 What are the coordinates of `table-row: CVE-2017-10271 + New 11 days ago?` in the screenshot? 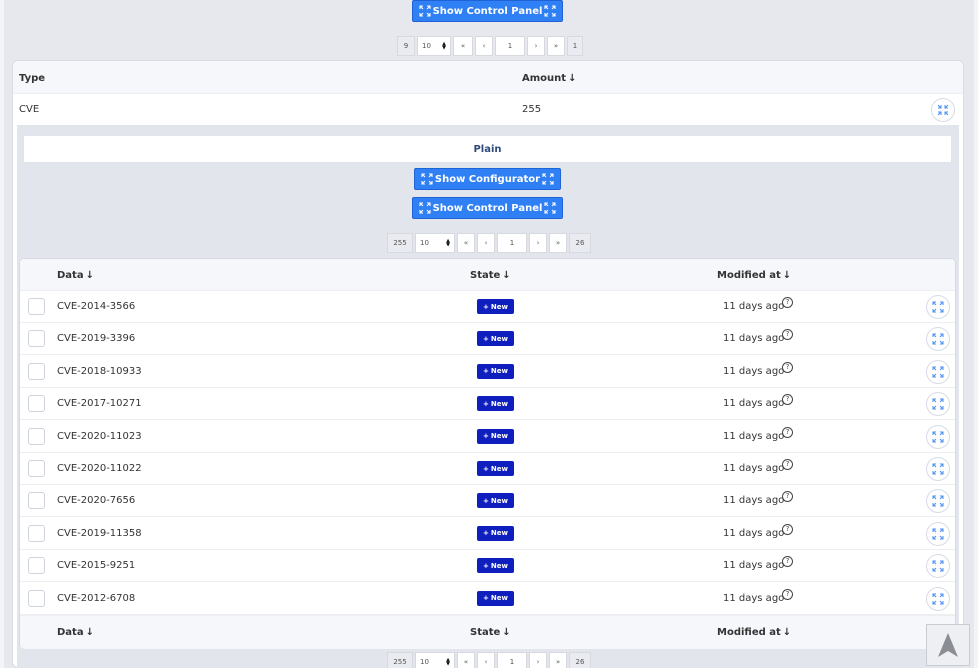 It's located at (487, 404).